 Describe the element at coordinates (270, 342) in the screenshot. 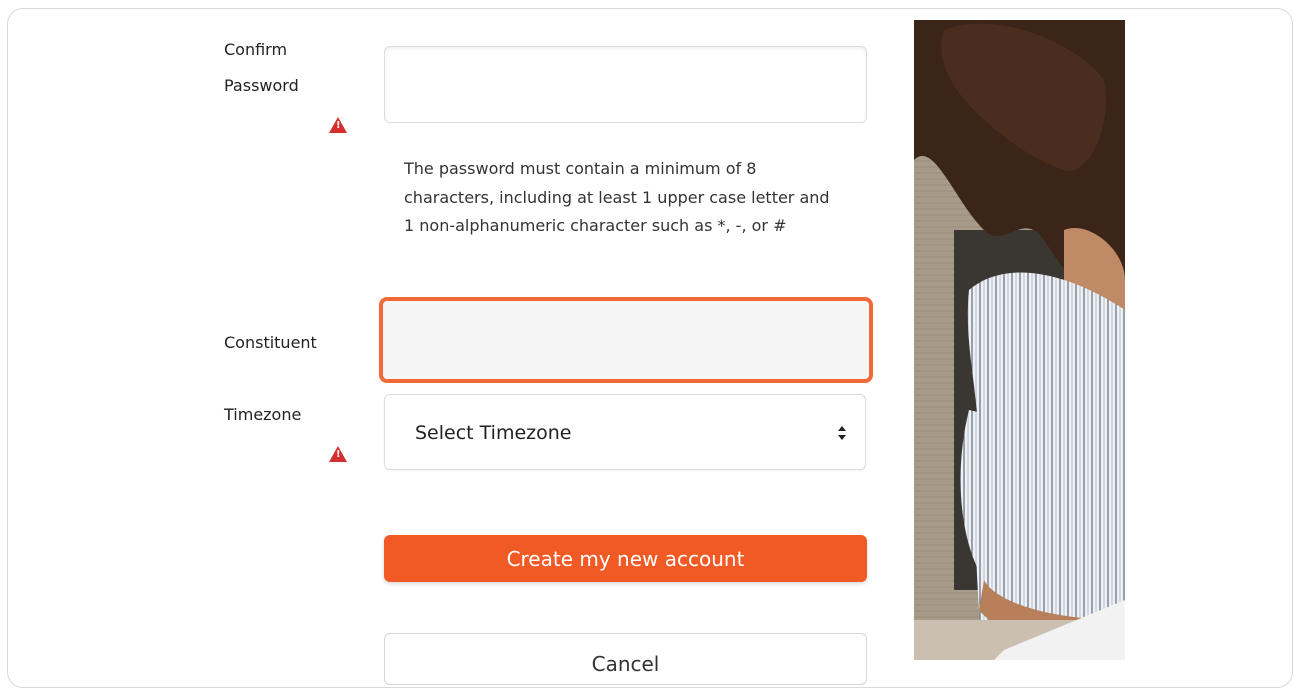

I see `constituent-label: Constituent` at that location.